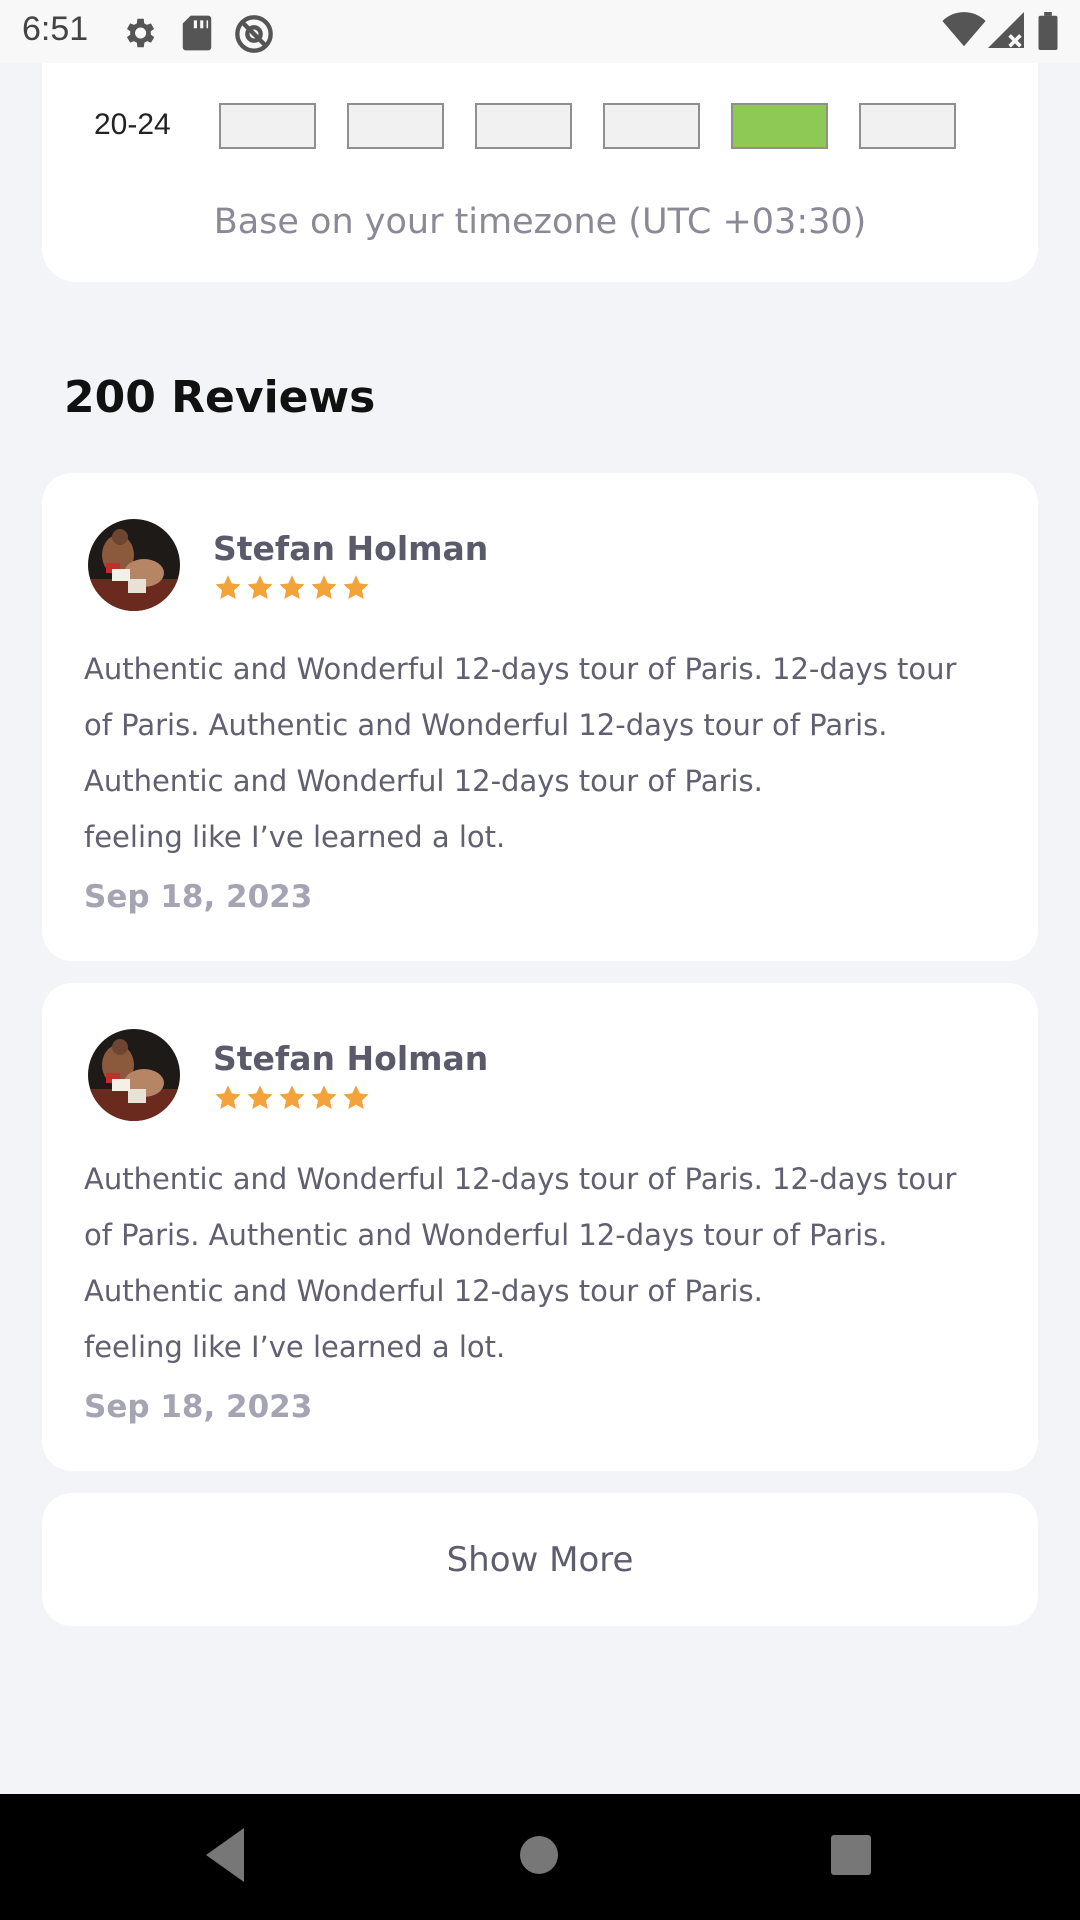 This screenshot has width=1080, height=1920. Describe the element at coordinates (540, 31) in the screenshot. I see `status-bar: 6:51` at that location.